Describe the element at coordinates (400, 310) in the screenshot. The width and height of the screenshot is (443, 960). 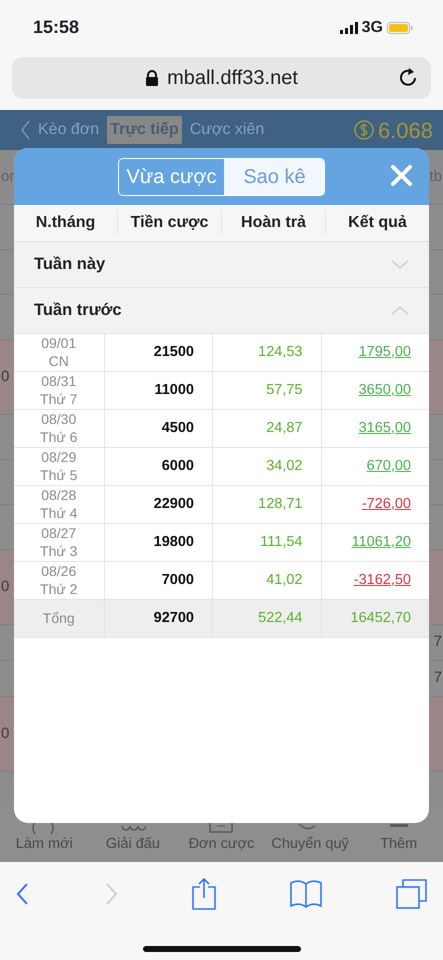
I see `chevron-up-icon` at that location.